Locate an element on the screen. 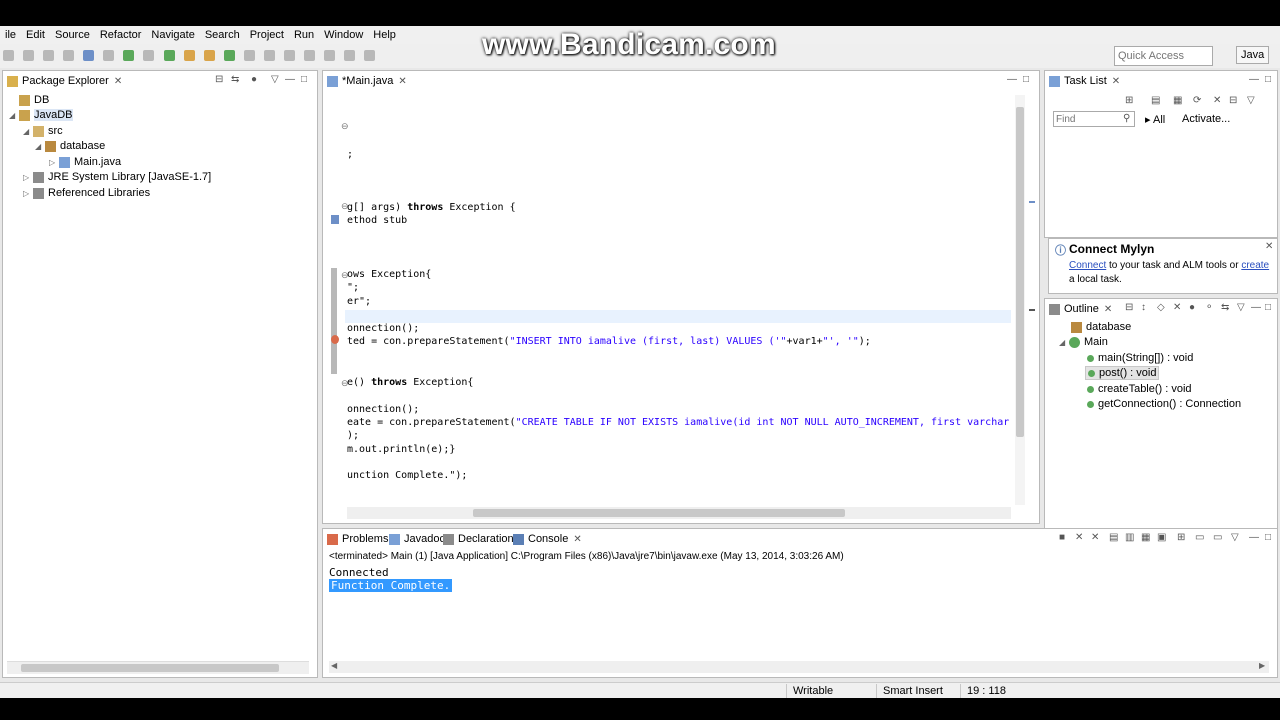  code-line: ows Exception{ is located at coordinates (389, 274).